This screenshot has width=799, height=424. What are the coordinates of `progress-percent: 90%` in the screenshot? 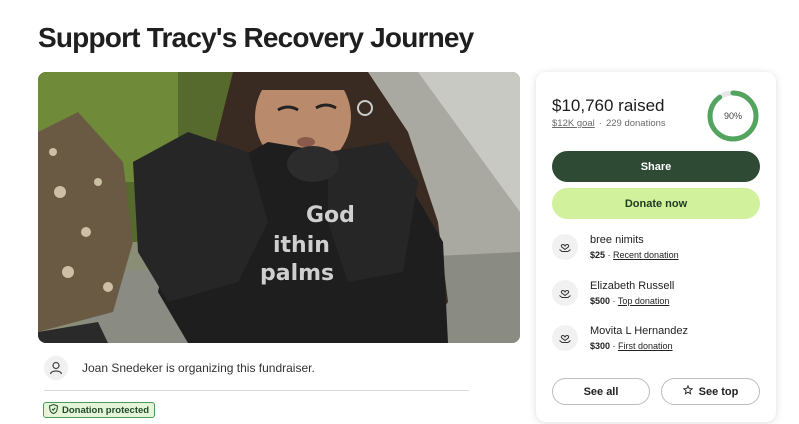 It's located at (732, 116).